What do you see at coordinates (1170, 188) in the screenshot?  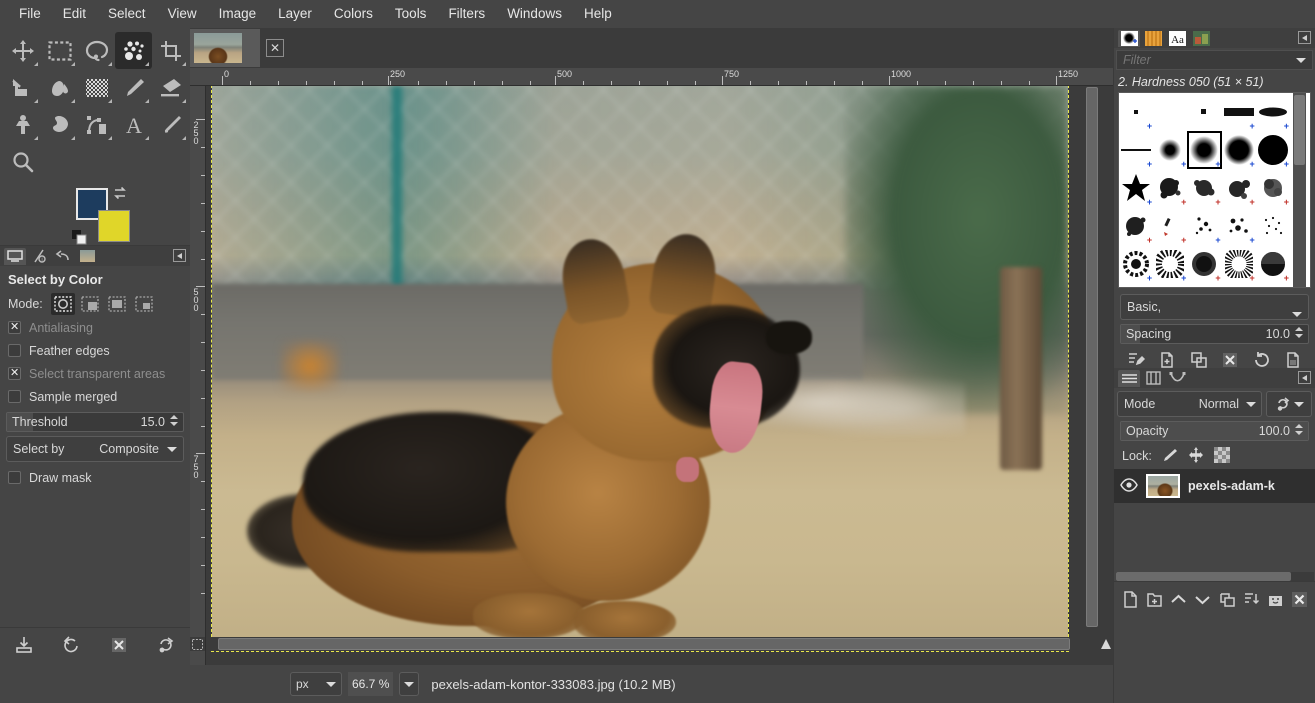 I see `brush-3-2: +` at bounding box center [1170, 188].